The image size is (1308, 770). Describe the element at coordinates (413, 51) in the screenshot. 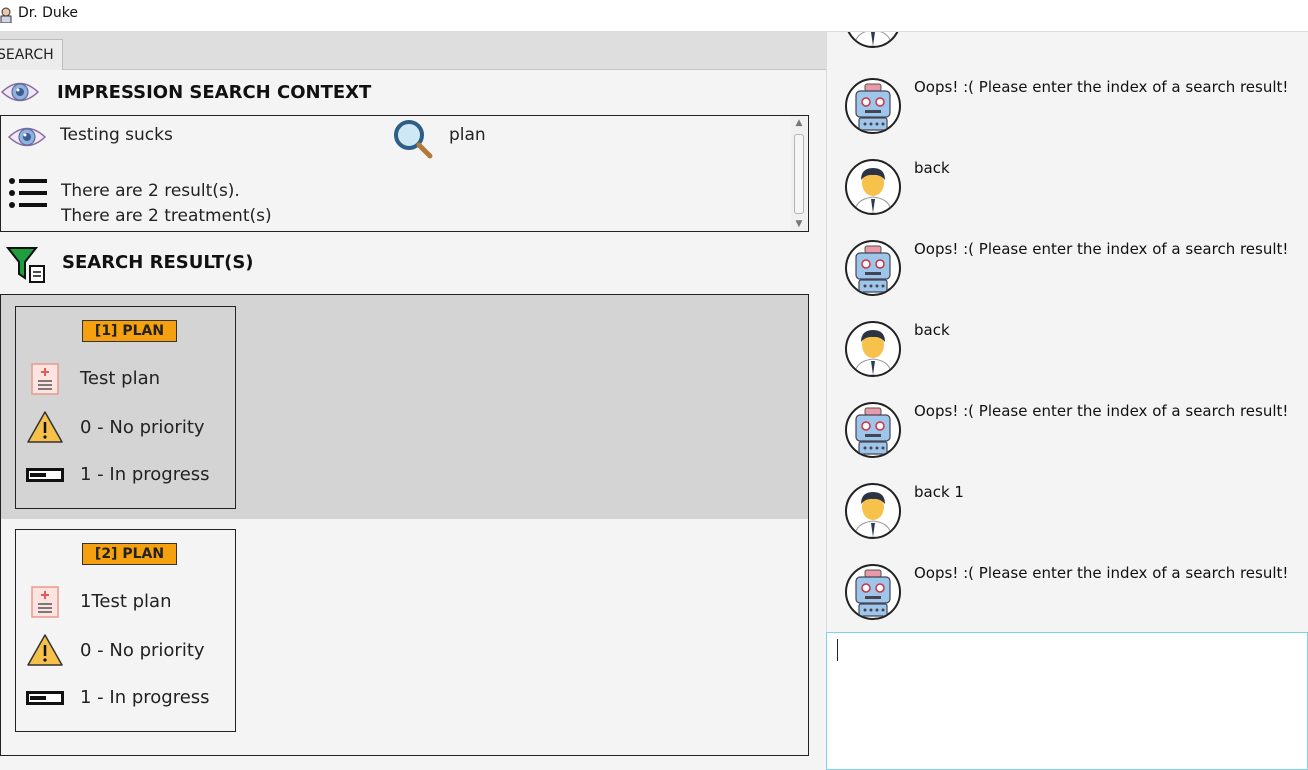

I see `tab-strip: SEARCH` at that location.